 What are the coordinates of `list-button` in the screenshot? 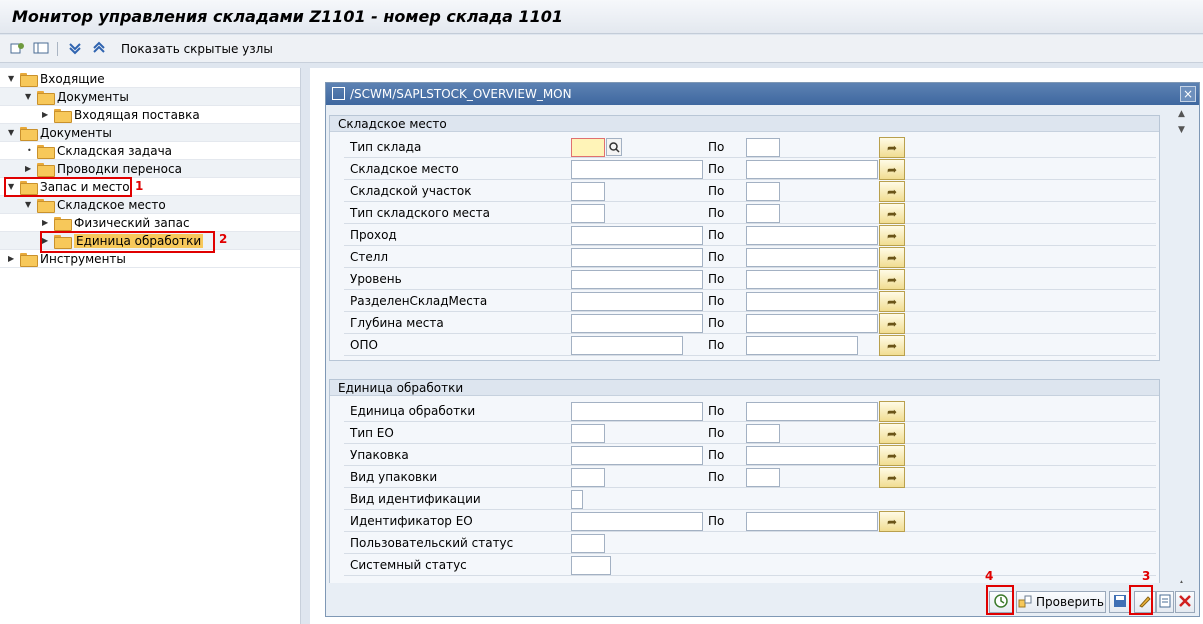 It's located at (1165, 602).